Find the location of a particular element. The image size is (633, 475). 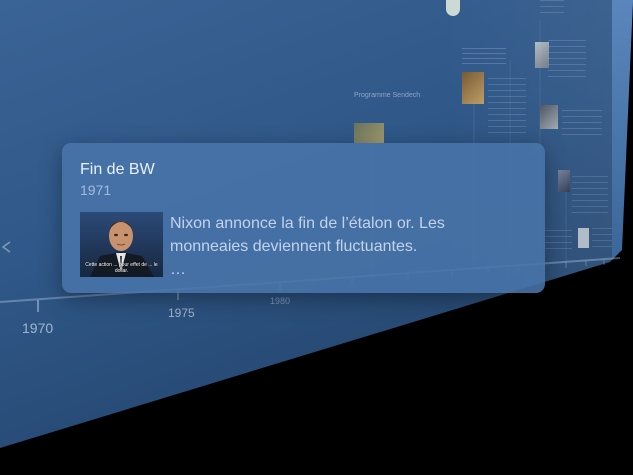

year-label-1975: 1975 is located at coordinates (181, 313).